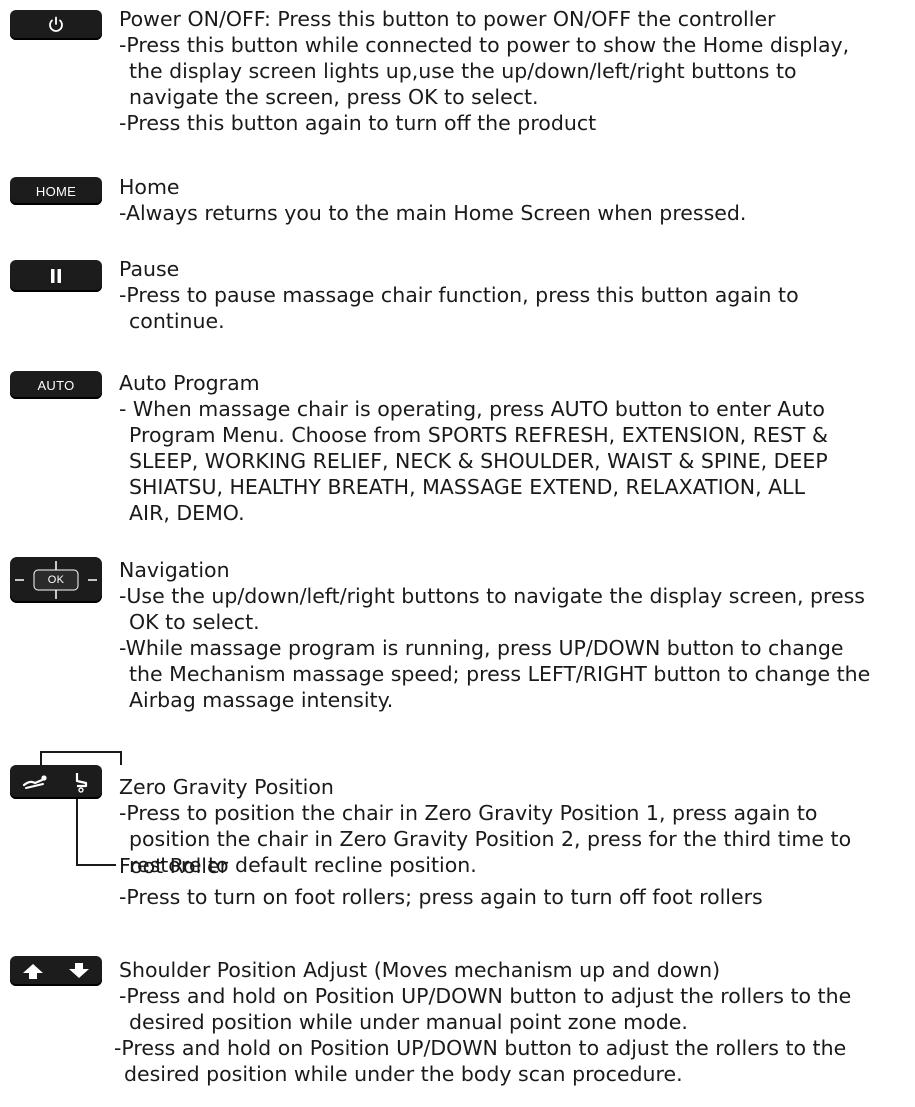 Image resolution: width=915 pixels, height=1107 pixels. Describe the element at coordinates (149, 269) in the screenshot. I see `pause-title: Pause` at that location.